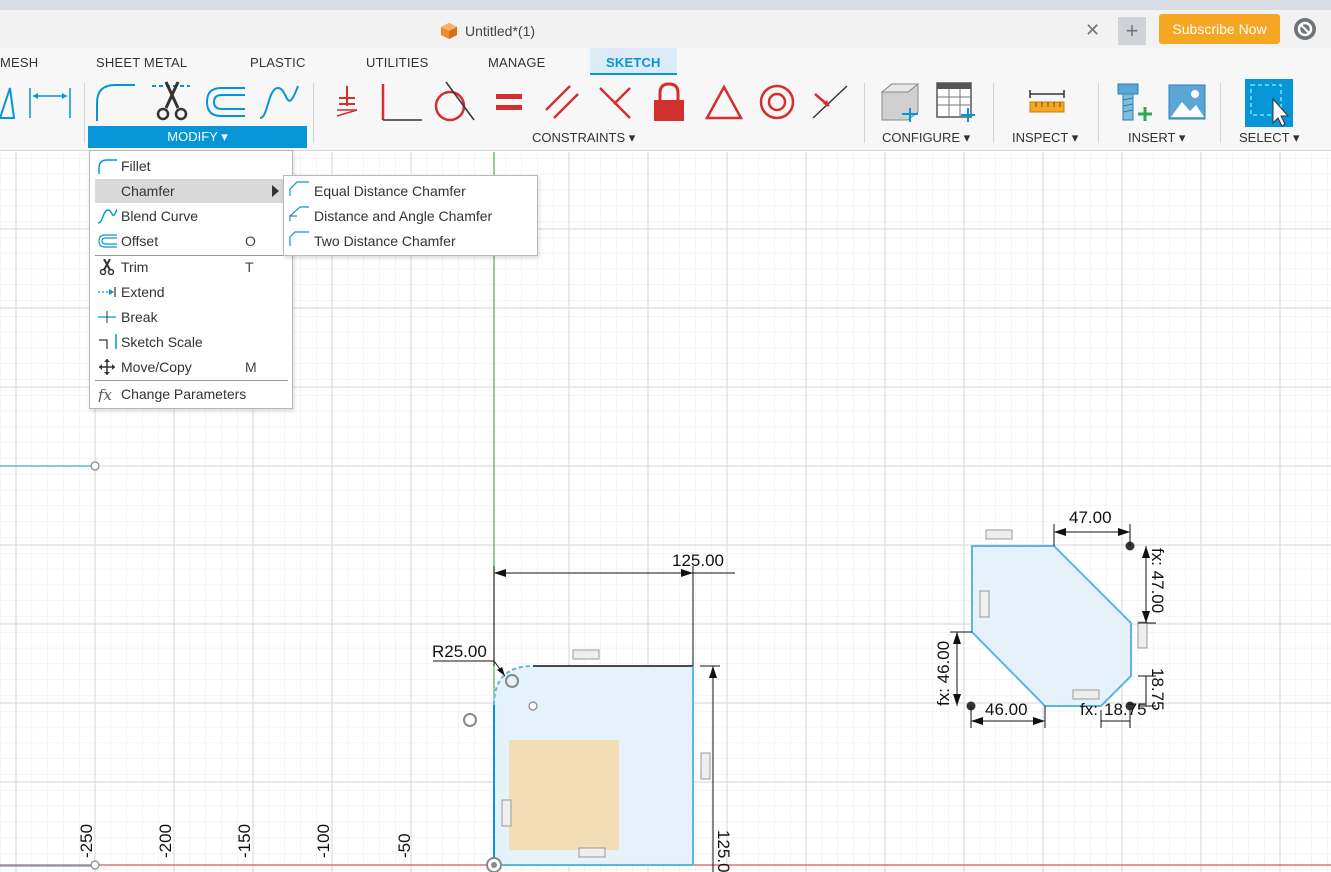 The height and width of the screenshot is (872, 1331). Describe the element at coordinates (184, 394) in the screenshot. I see `menu-item-label: Change Parameters` at that location.